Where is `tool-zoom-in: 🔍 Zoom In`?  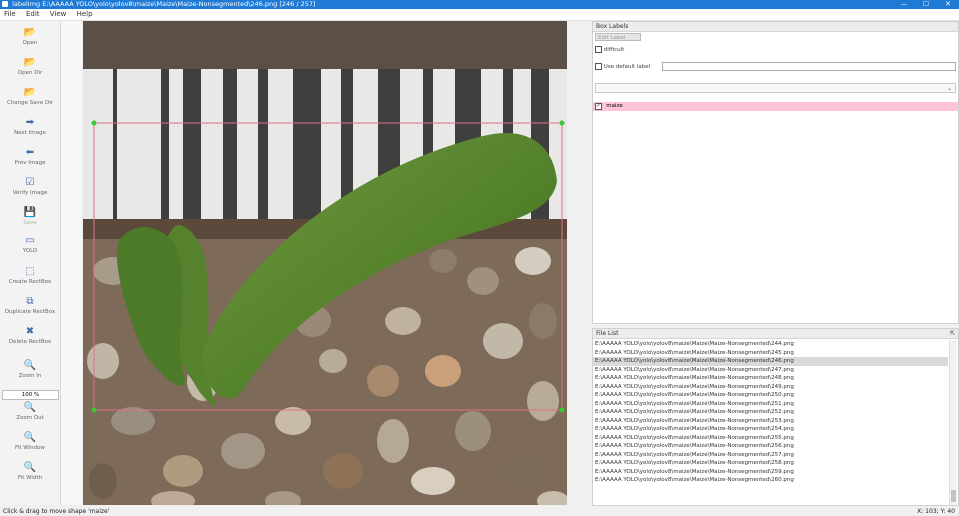 tool-zoom-in: 🔍 Zoom In is located at coordinates (30, 373).